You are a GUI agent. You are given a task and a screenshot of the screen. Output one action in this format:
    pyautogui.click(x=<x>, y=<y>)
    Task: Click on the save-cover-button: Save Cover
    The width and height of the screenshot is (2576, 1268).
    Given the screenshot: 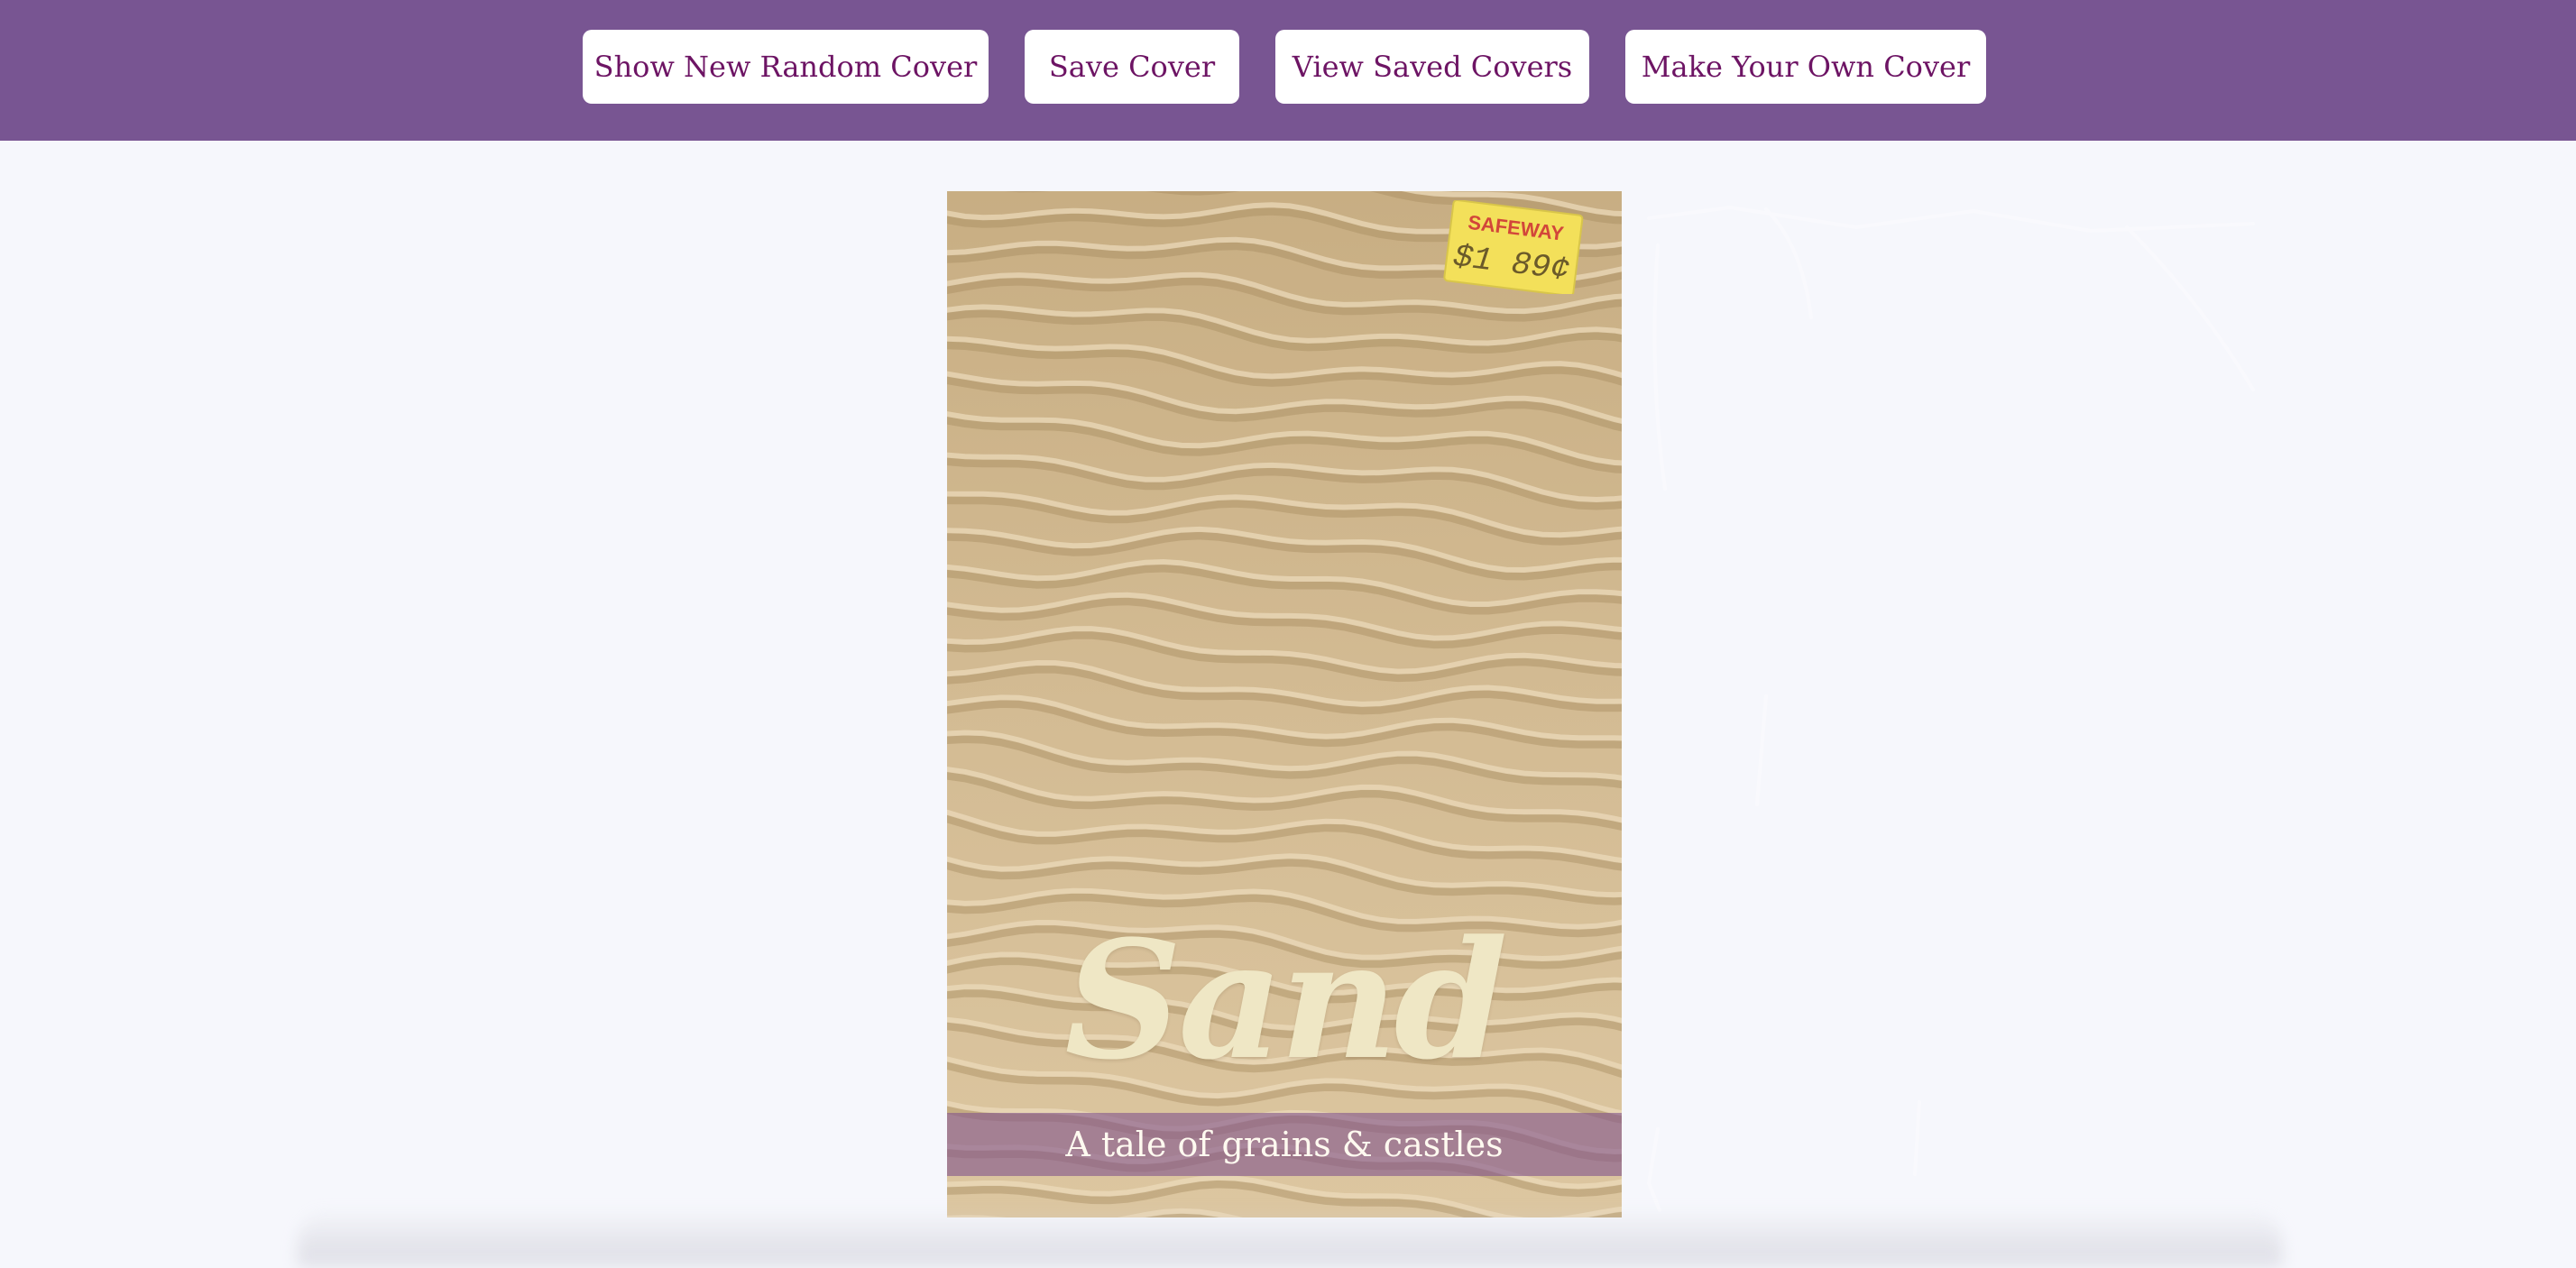 What is the action you would take?
    pyautogui.click(x=1132, y=67)
    